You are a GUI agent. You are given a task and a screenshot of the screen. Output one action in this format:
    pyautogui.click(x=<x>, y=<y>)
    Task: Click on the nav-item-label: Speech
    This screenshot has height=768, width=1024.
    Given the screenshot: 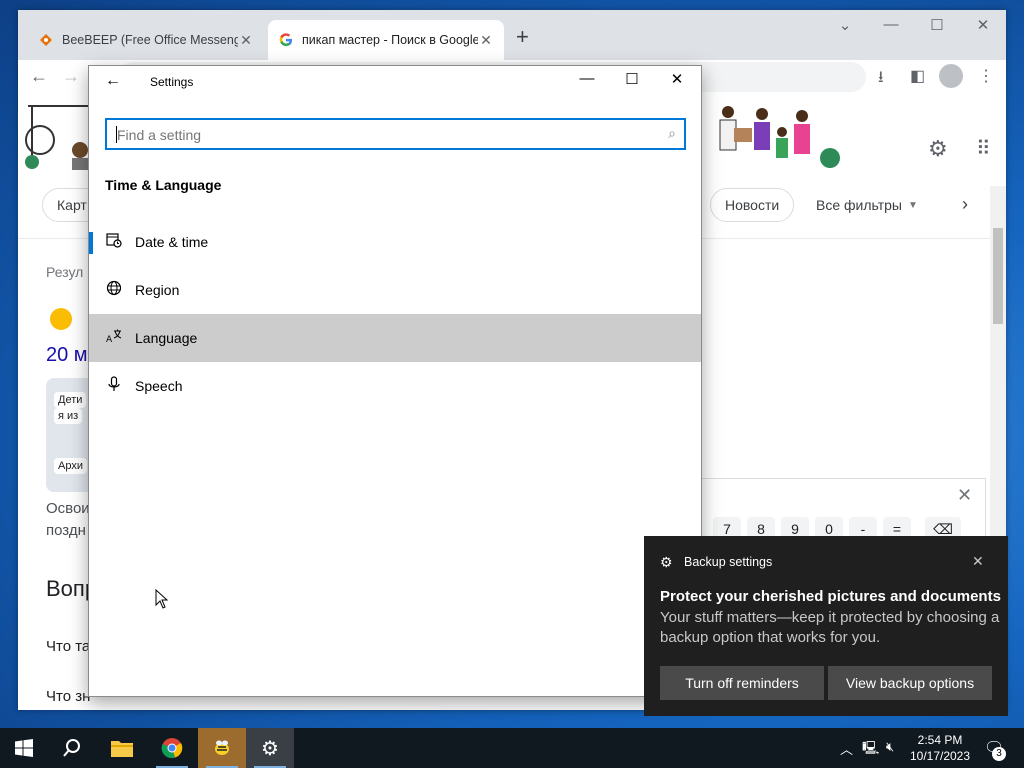 What is the action you would take?
    pyautogui.click(x=159, y=386)
    